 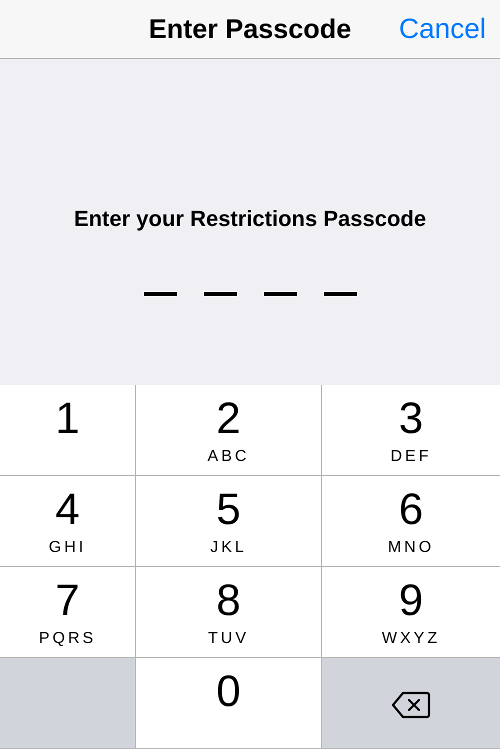 What do you see at coordinates (67, 521) in the screenshot?
I see `keypad-key: 4 GHI` at bounding box center [67, 521].